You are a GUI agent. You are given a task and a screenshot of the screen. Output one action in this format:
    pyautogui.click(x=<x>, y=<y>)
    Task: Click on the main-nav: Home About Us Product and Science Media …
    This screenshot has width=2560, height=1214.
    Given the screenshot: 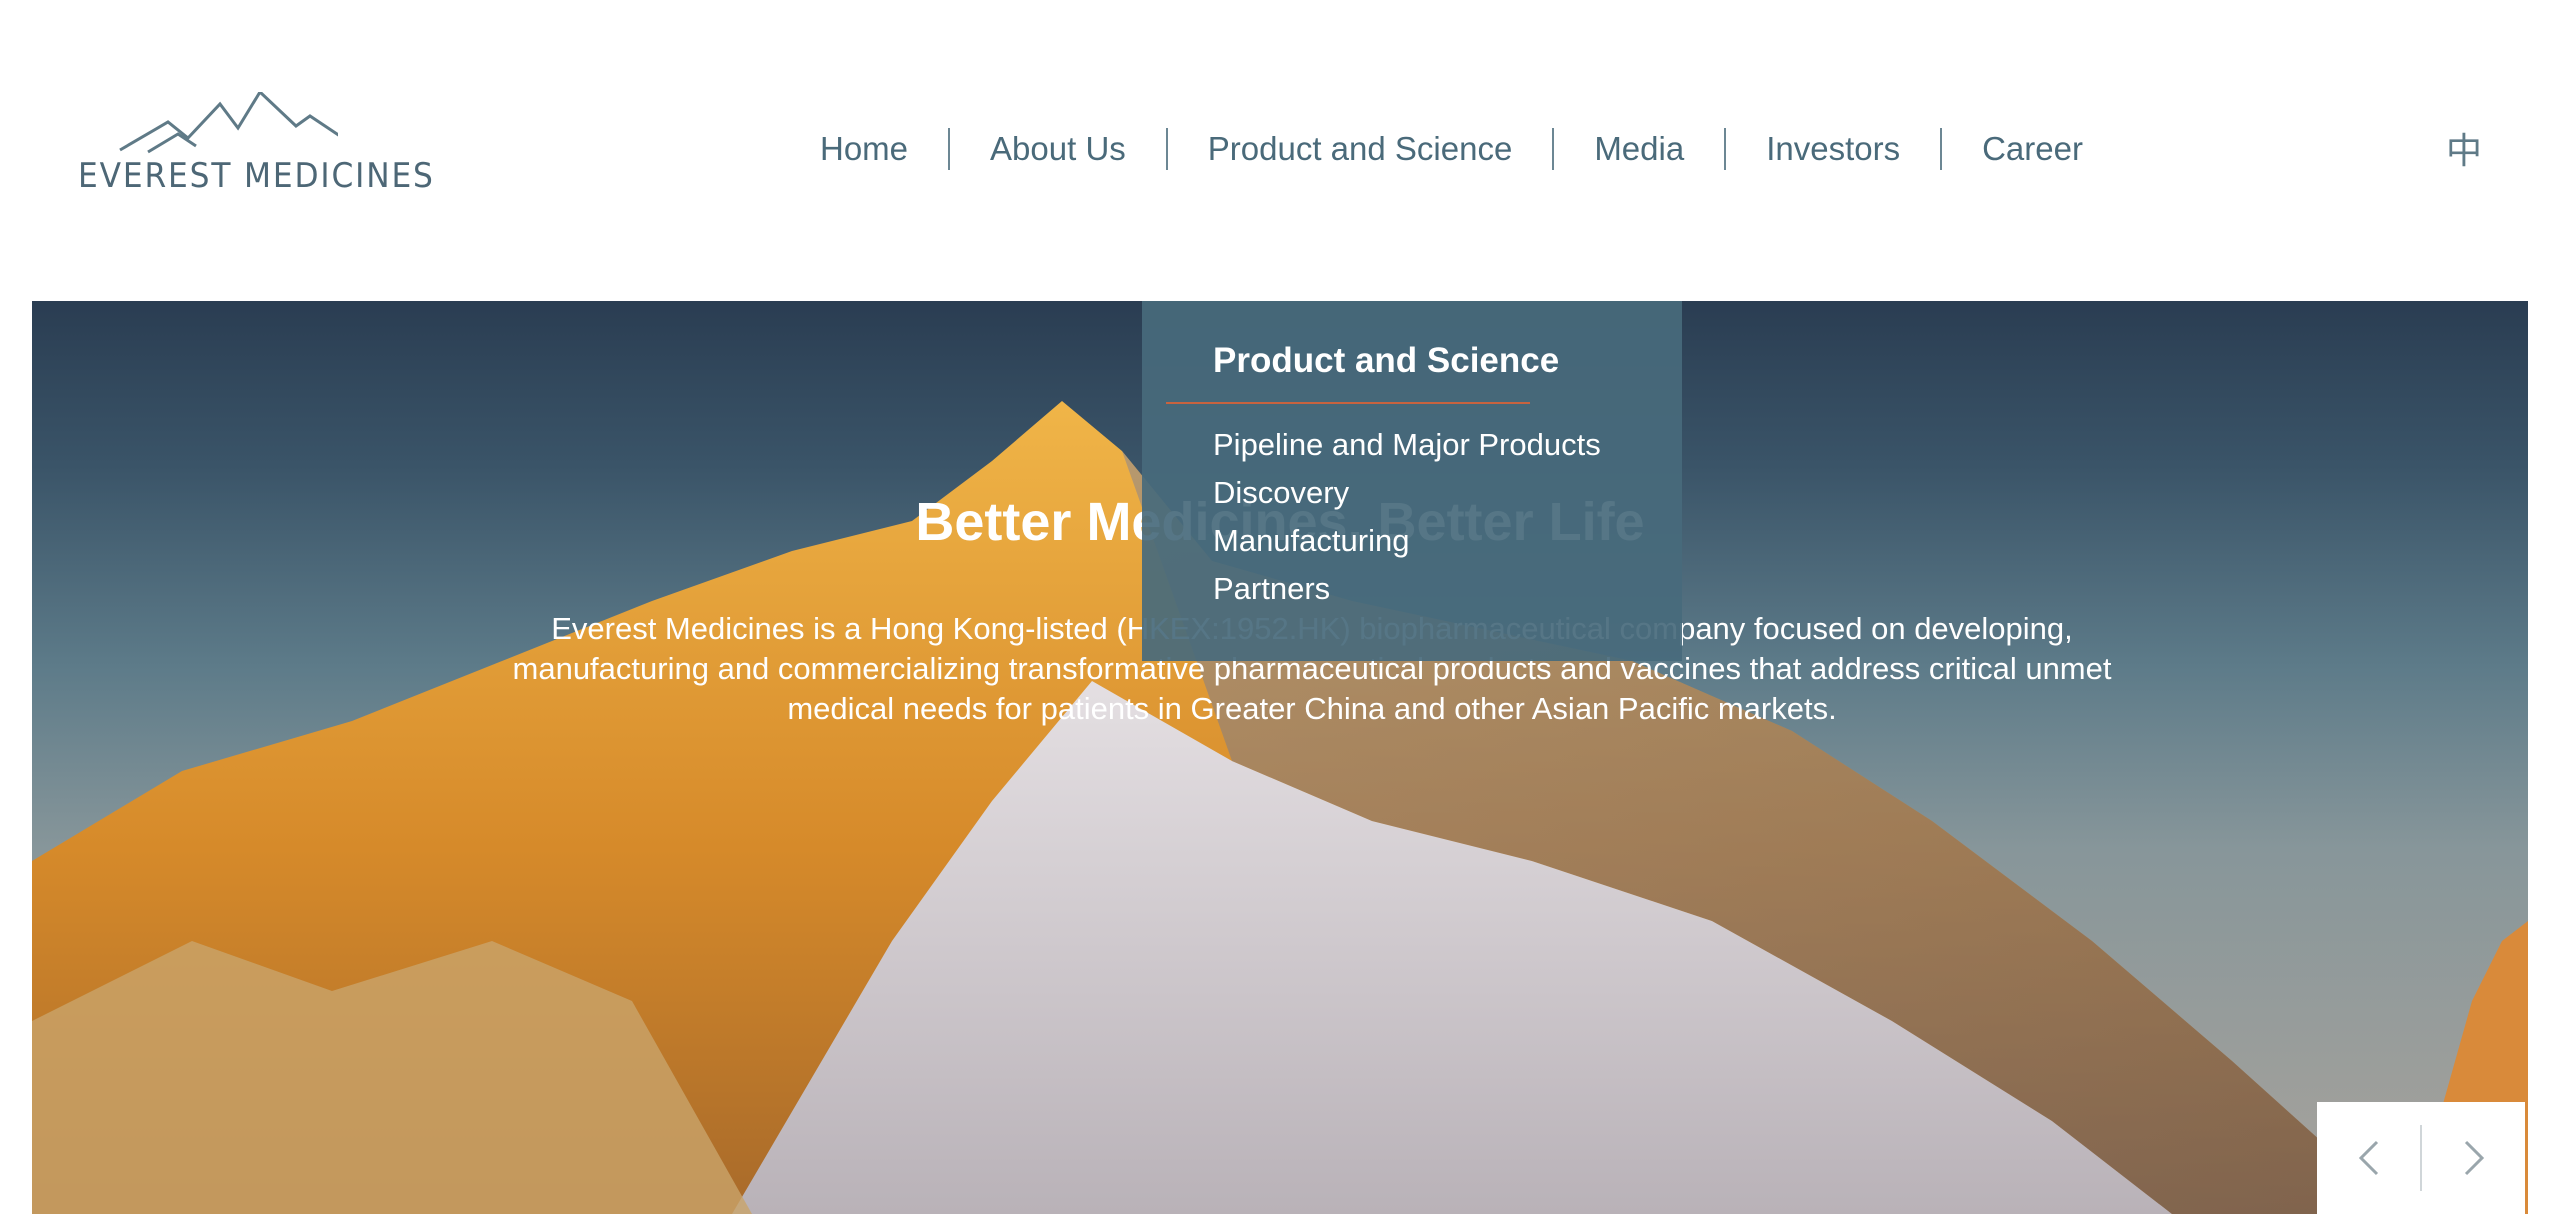 What is the action you would take?
    pyautogui.click(x=1451, y=149)
    